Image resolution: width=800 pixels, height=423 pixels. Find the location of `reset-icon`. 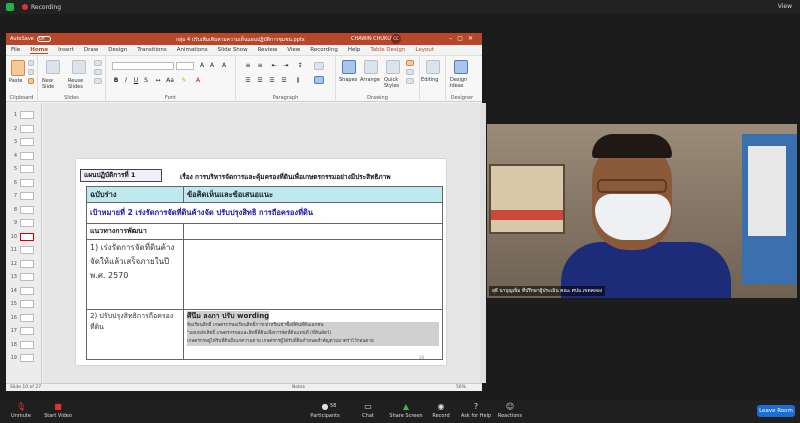

reset-icon is located at coordinates (98, 72).